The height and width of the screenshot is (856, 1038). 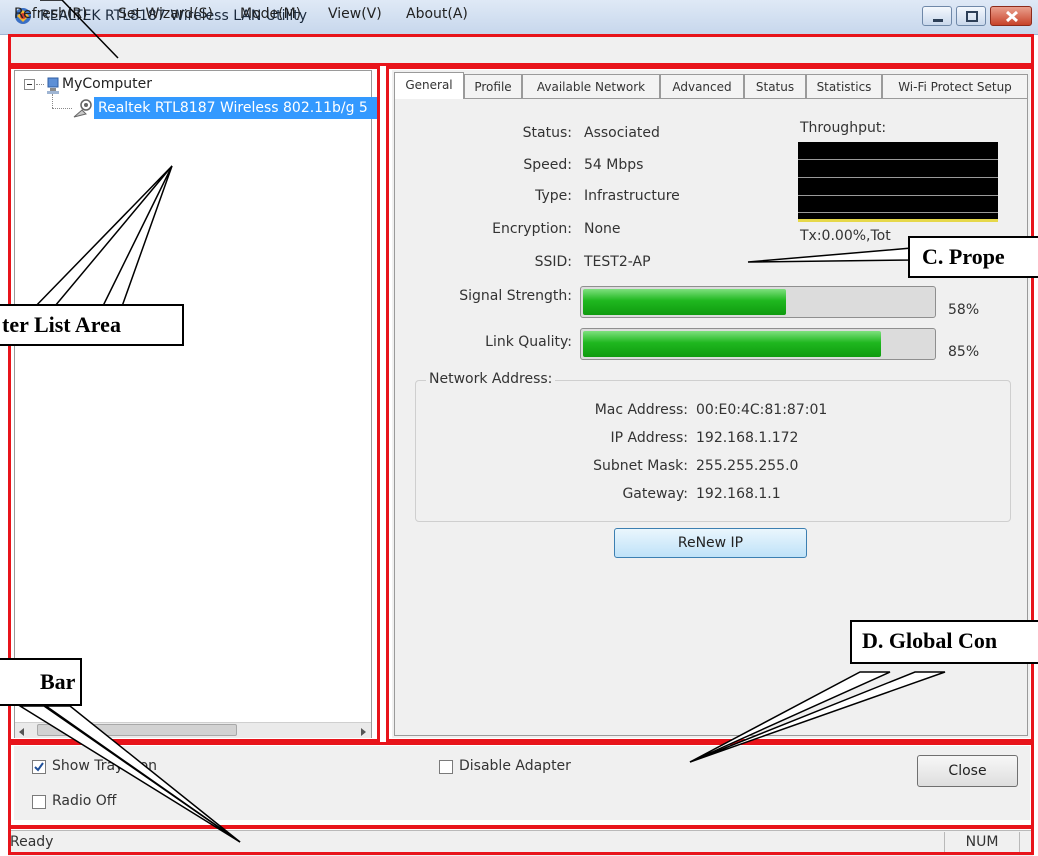 I want to click on callout-adapter-list: ter List Area, so click(x=92, y=325).